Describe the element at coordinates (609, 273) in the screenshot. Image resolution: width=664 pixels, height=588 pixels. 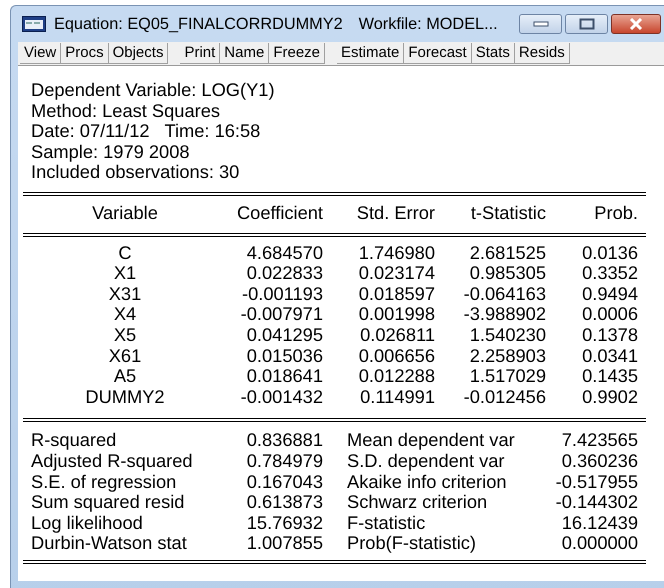
I see `table-cell-text: 0.3352` at that location.